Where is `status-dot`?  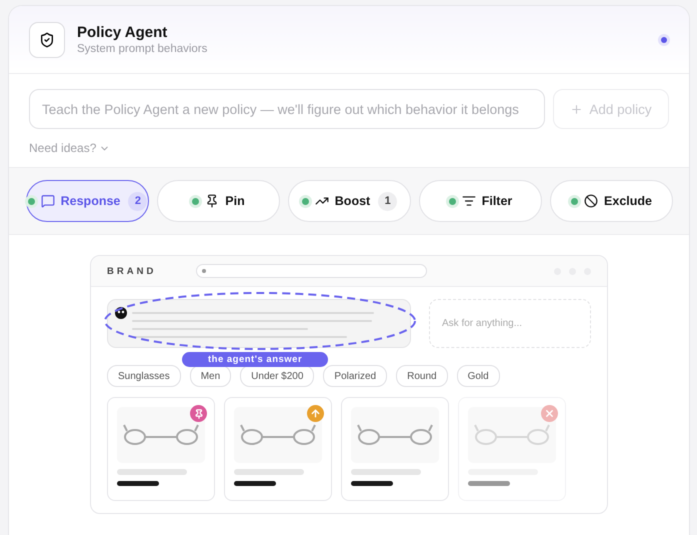
status-dot is located at coordinates (664, 39).